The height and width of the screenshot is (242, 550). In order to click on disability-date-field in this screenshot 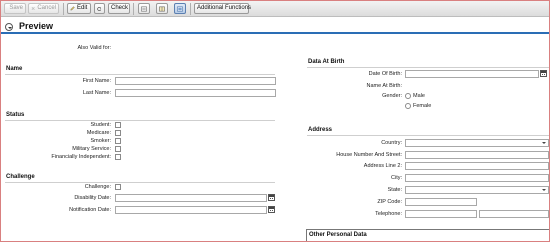, I will do `click(191, 198)`.